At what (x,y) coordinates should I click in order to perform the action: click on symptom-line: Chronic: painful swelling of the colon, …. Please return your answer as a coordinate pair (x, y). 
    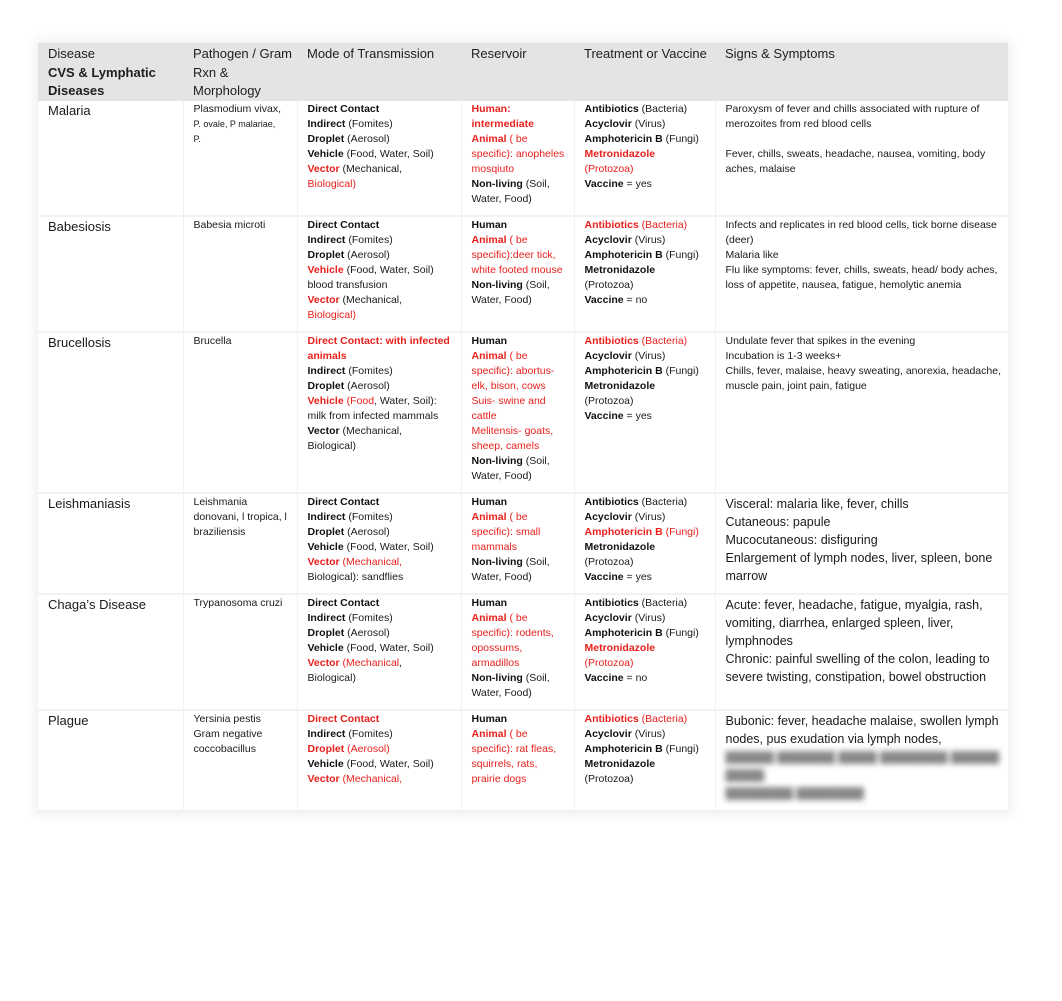
    Looking at the image, I should click on (857, 667).